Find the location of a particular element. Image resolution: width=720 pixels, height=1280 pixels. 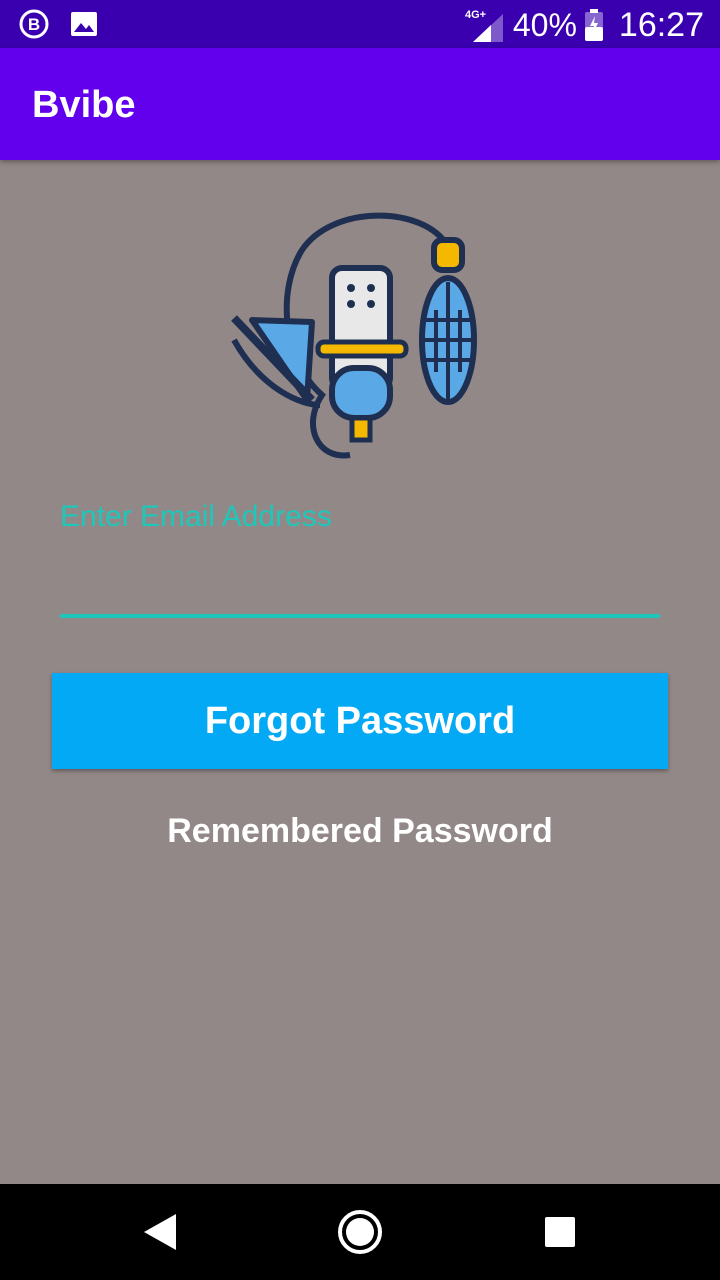

recents-icon is located at coordinates (560, 1232).